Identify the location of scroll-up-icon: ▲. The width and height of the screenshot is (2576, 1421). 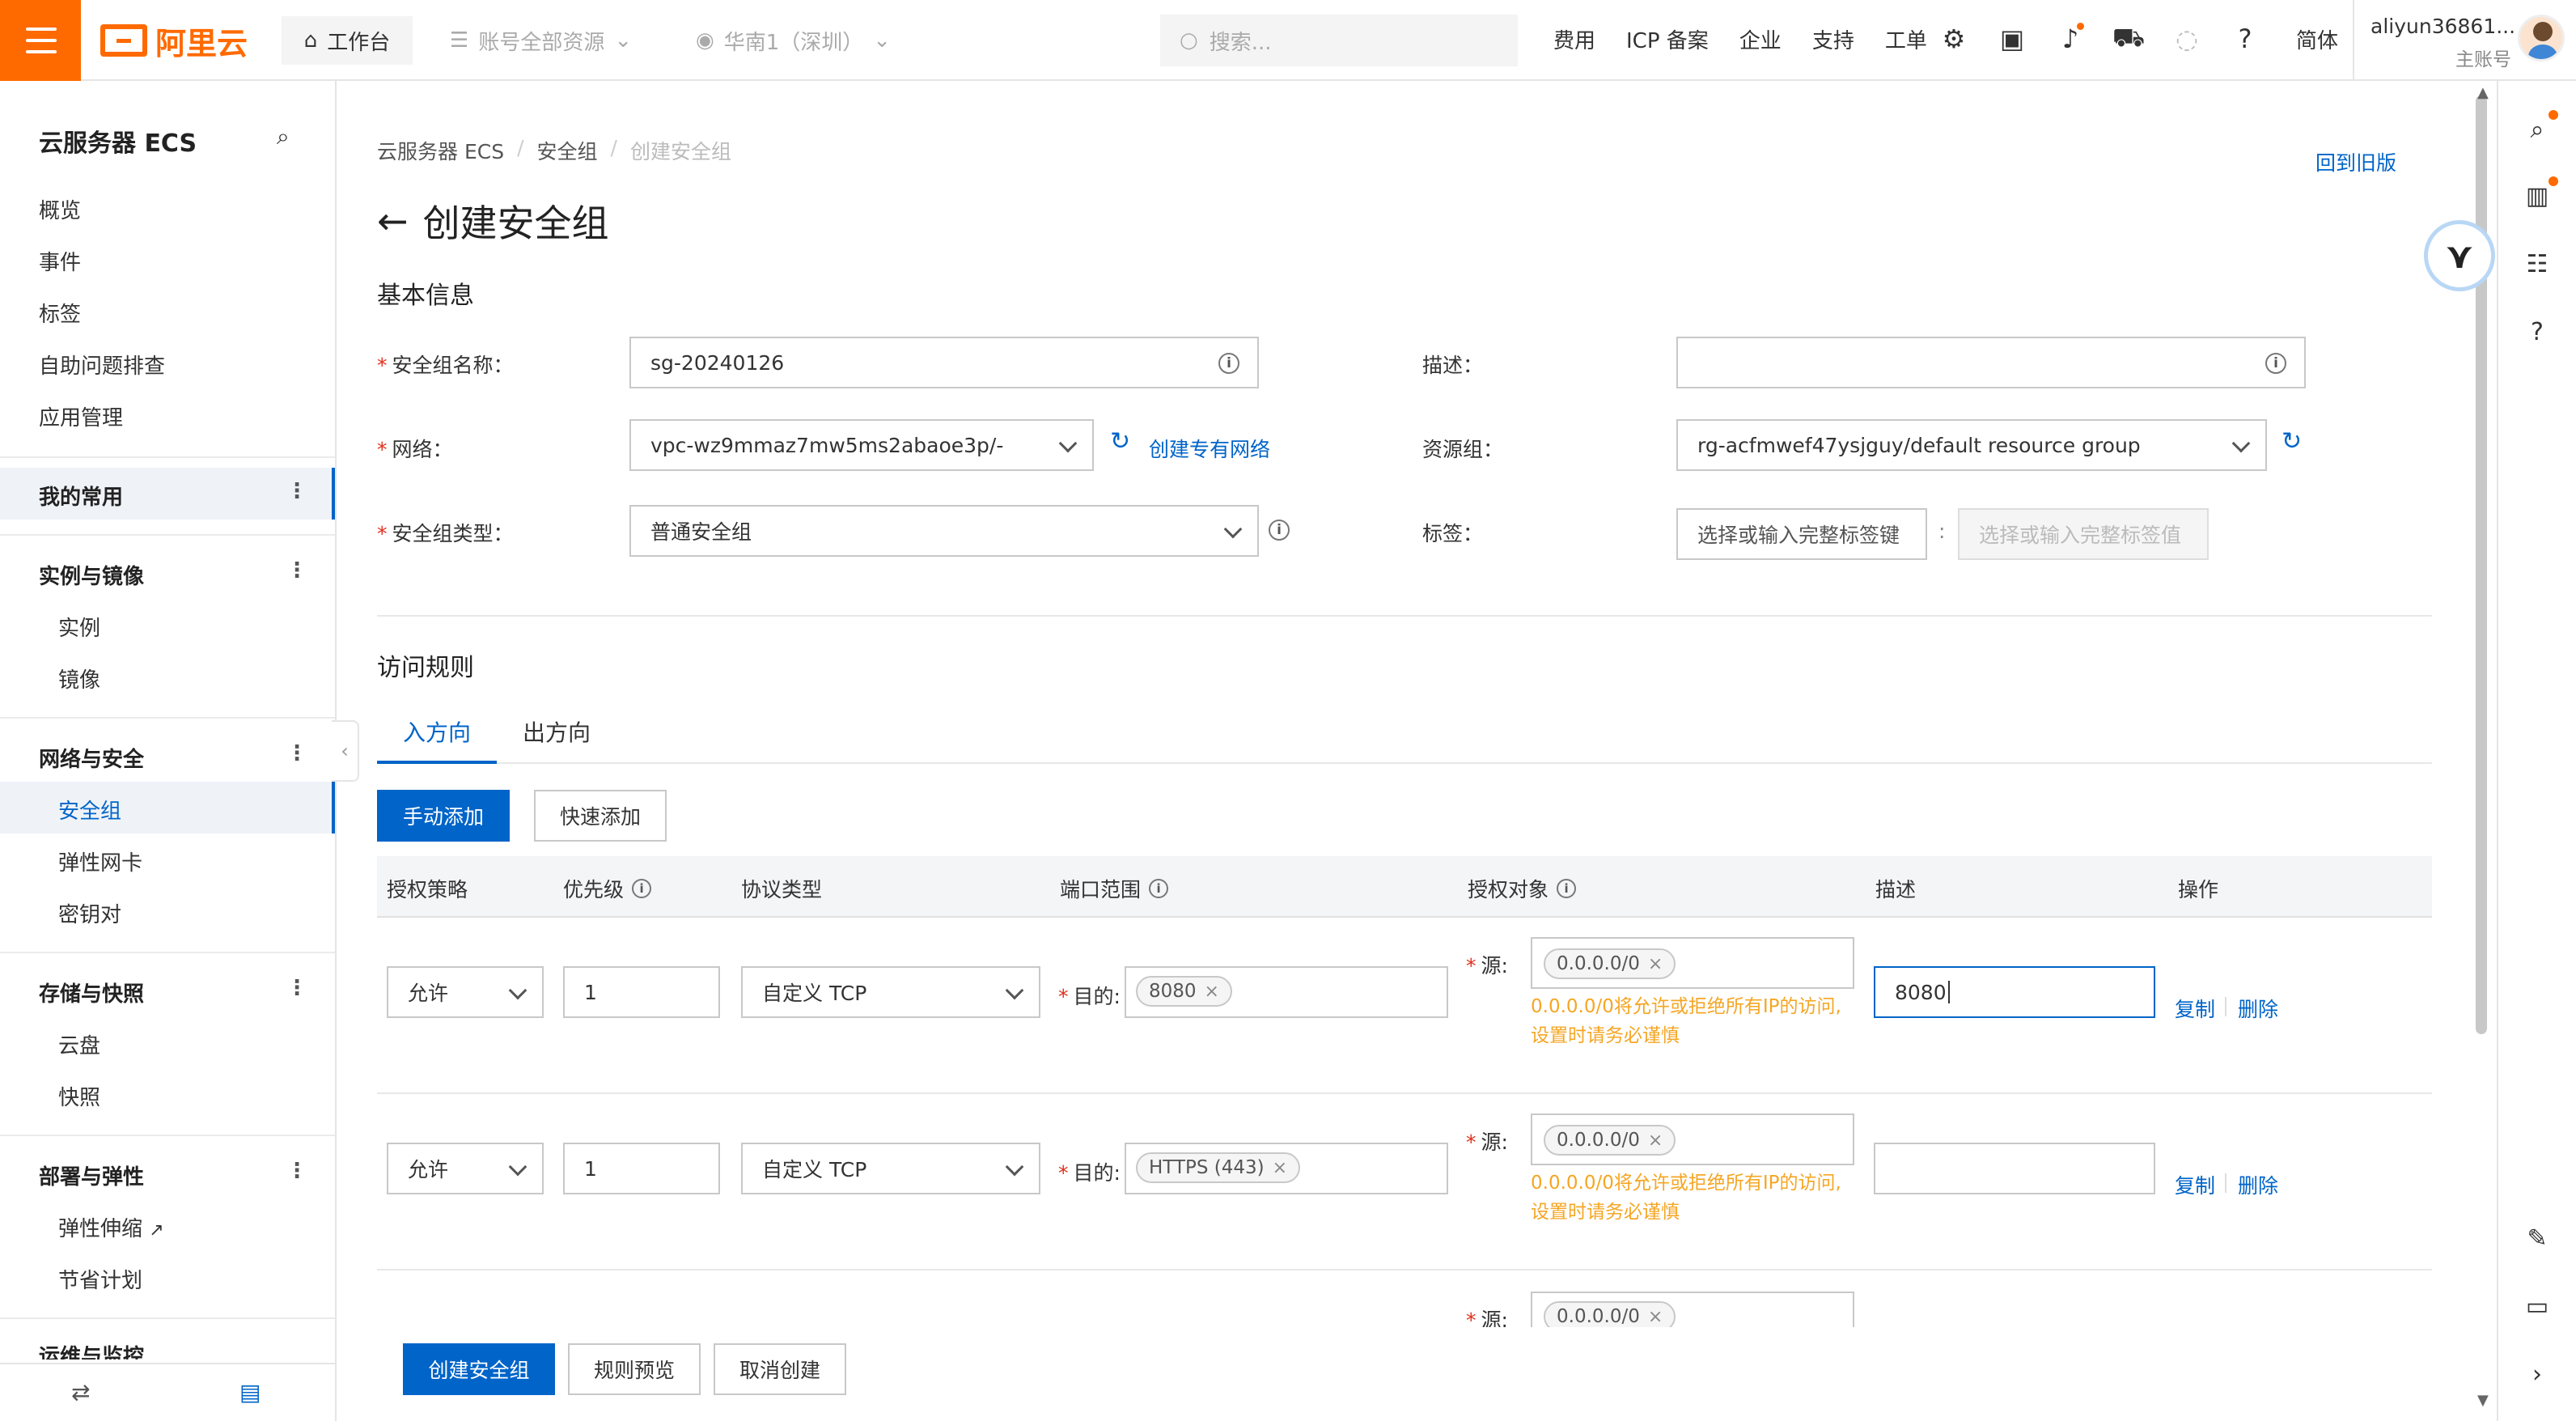
(2483, 93).